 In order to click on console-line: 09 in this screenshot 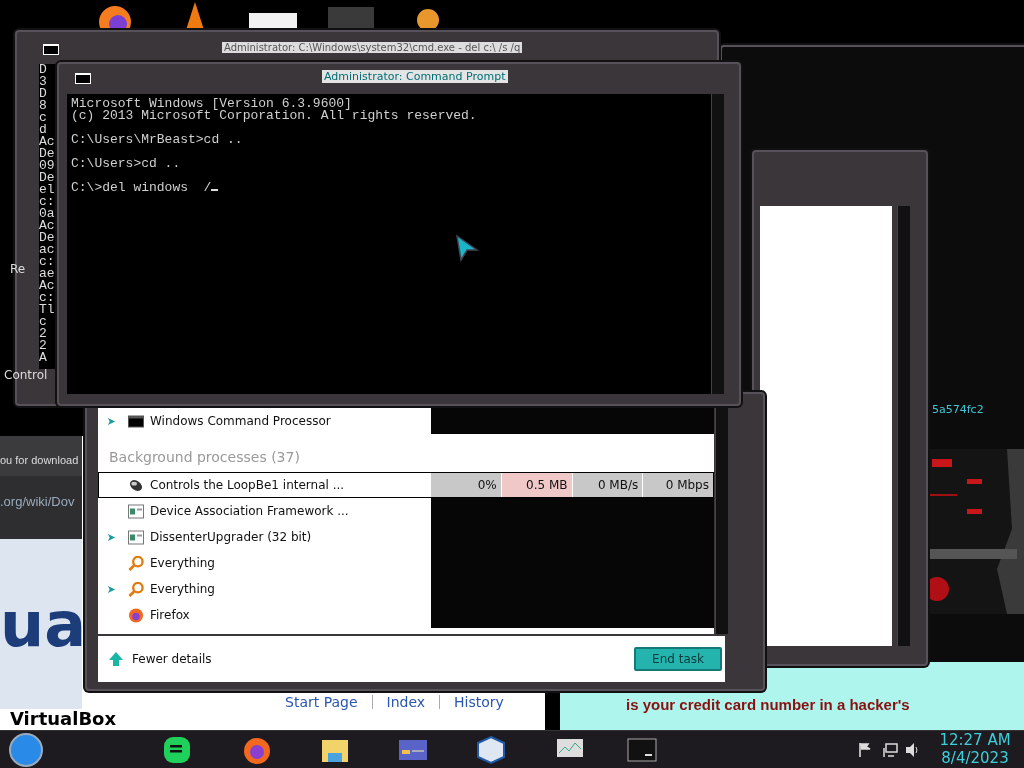, I will do `click(47, 166)`.